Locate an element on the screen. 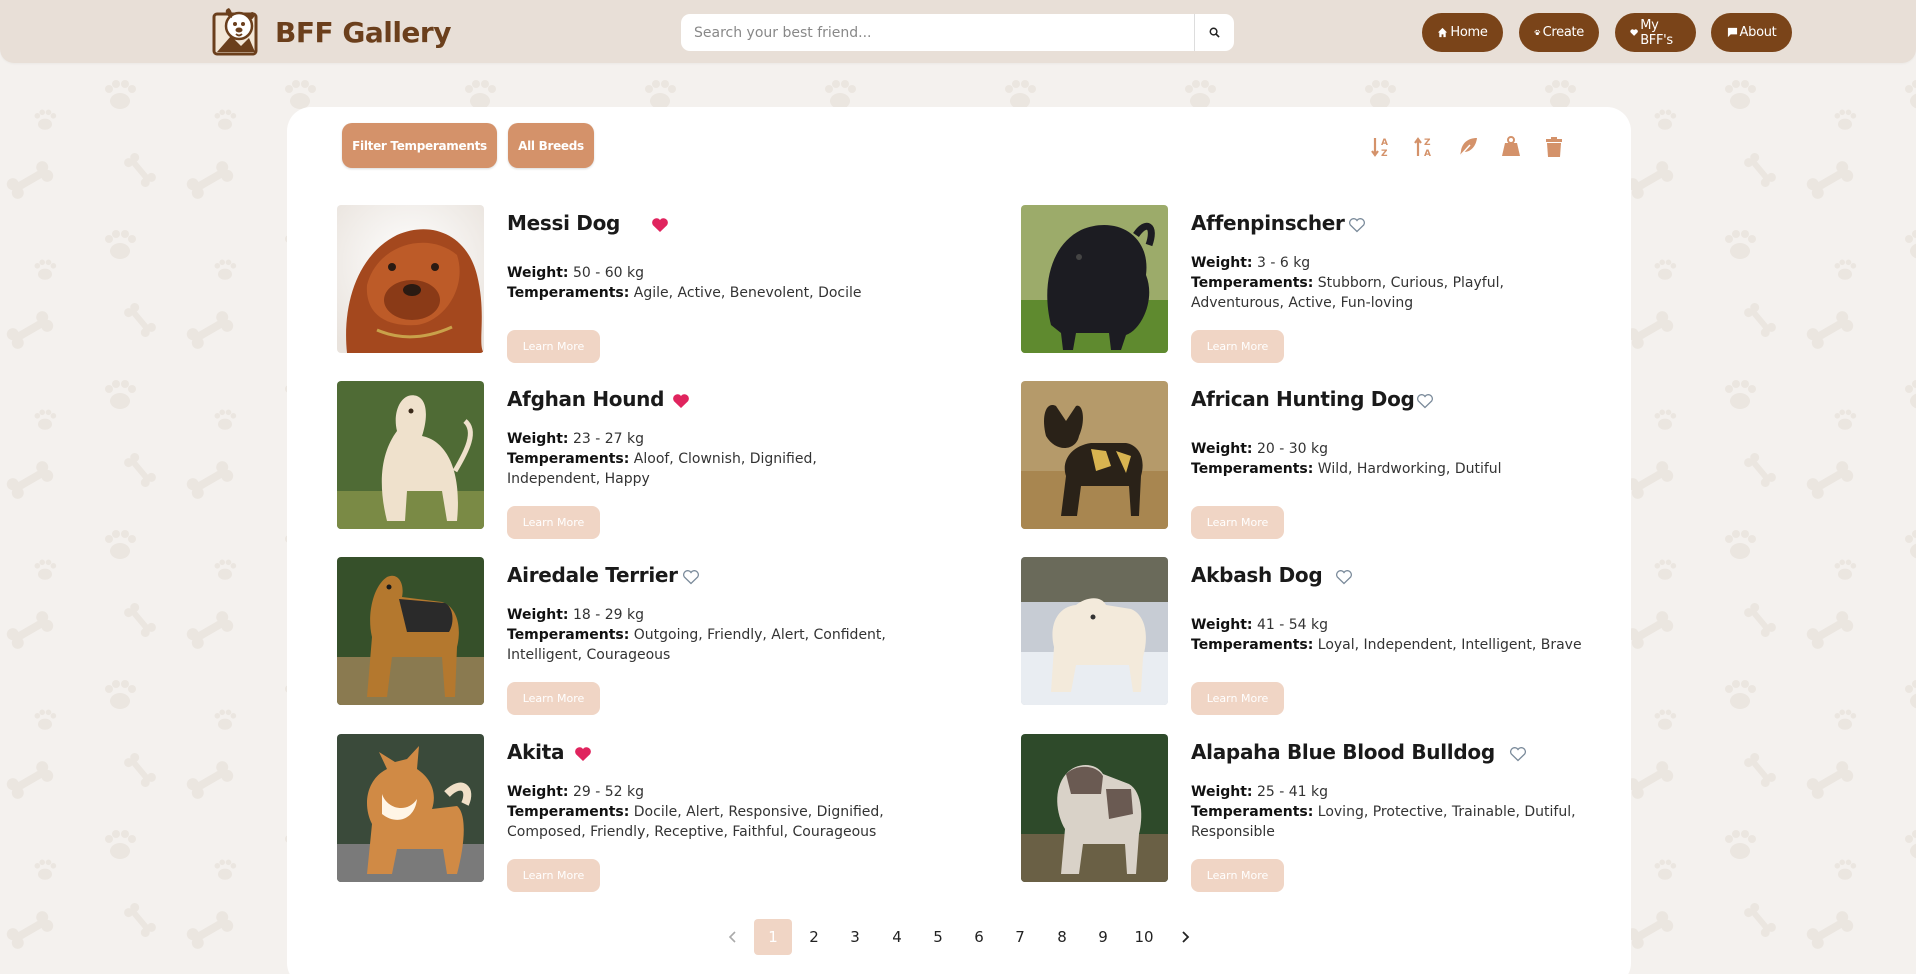 This screenshot has height=974, width=1916. all-breeds-button: All Breeds is located at coordinates (551, 145).